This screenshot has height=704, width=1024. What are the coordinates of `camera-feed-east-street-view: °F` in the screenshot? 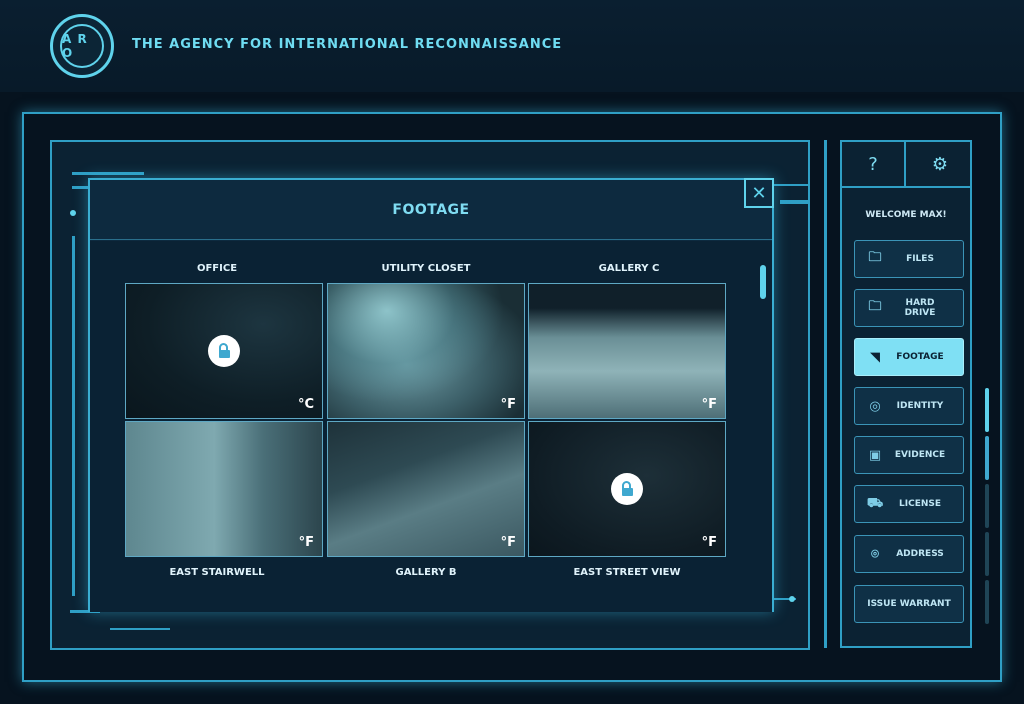 It's located at (627, 489).